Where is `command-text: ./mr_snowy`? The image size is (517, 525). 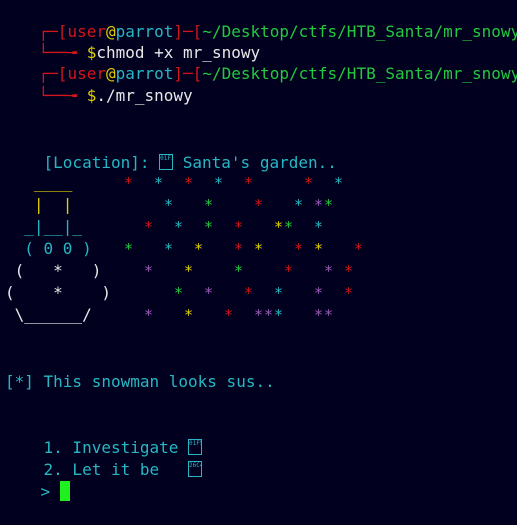 command-text: ./mr_snowy is located at coordinates (144, 95).